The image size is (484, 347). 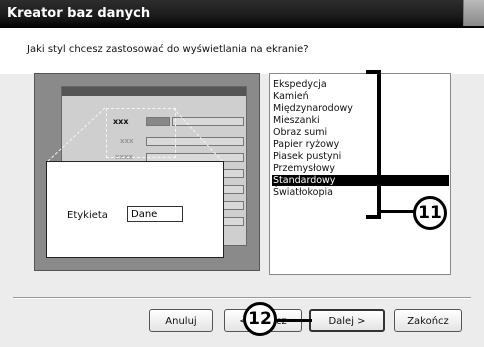 I want to click on list-item: Papier ryżowy, so click(x=305, y=144).